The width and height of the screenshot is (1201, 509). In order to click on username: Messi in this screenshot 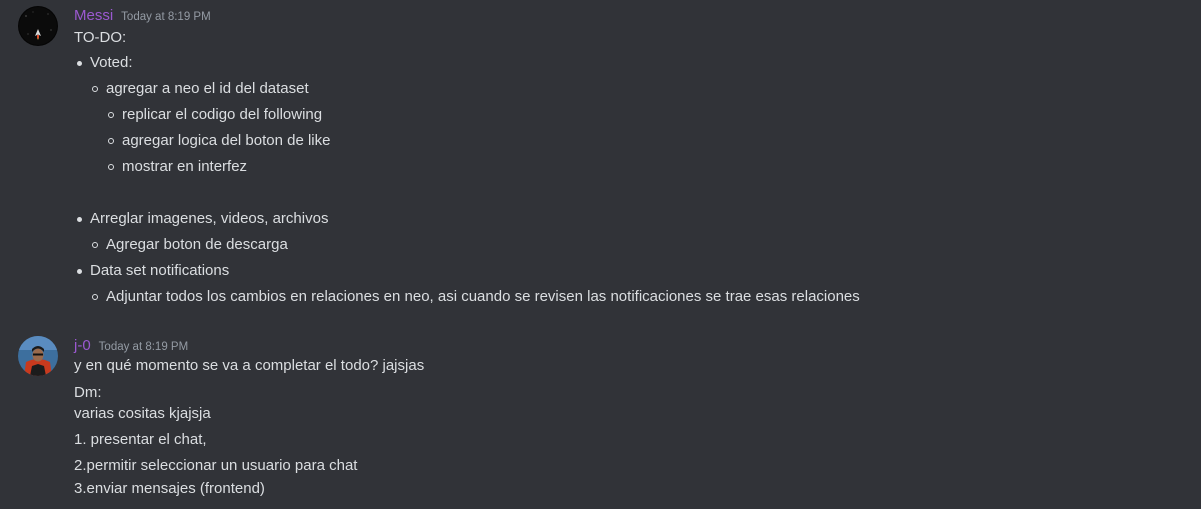, I will do `click(93, 15)`.